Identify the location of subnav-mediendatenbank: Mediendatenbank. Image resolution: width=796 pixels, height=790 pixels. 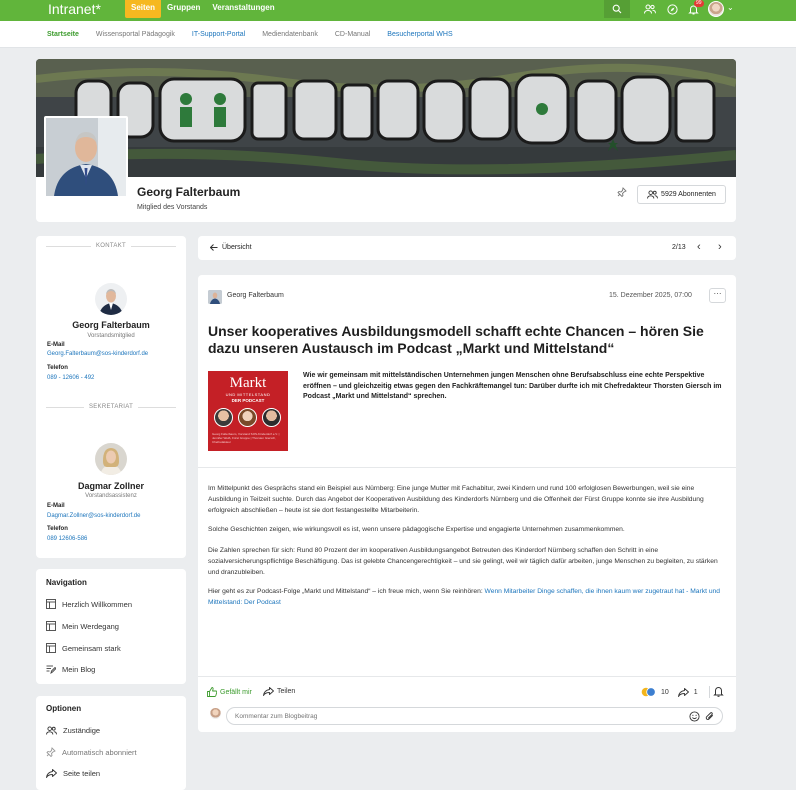
(290, 34).